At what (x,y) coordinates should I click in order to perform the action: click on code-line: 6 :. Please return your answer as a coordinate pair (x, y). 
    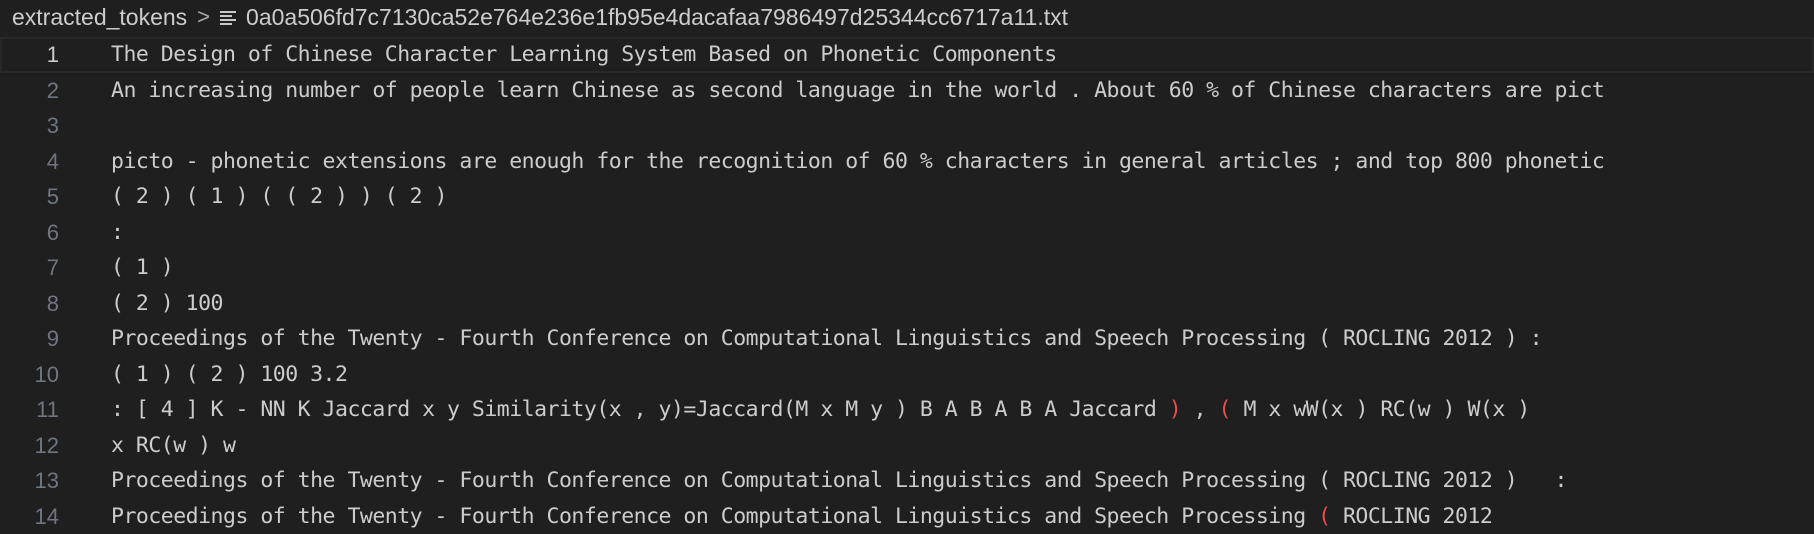
    Looking at the image, I should click on (907, 233).